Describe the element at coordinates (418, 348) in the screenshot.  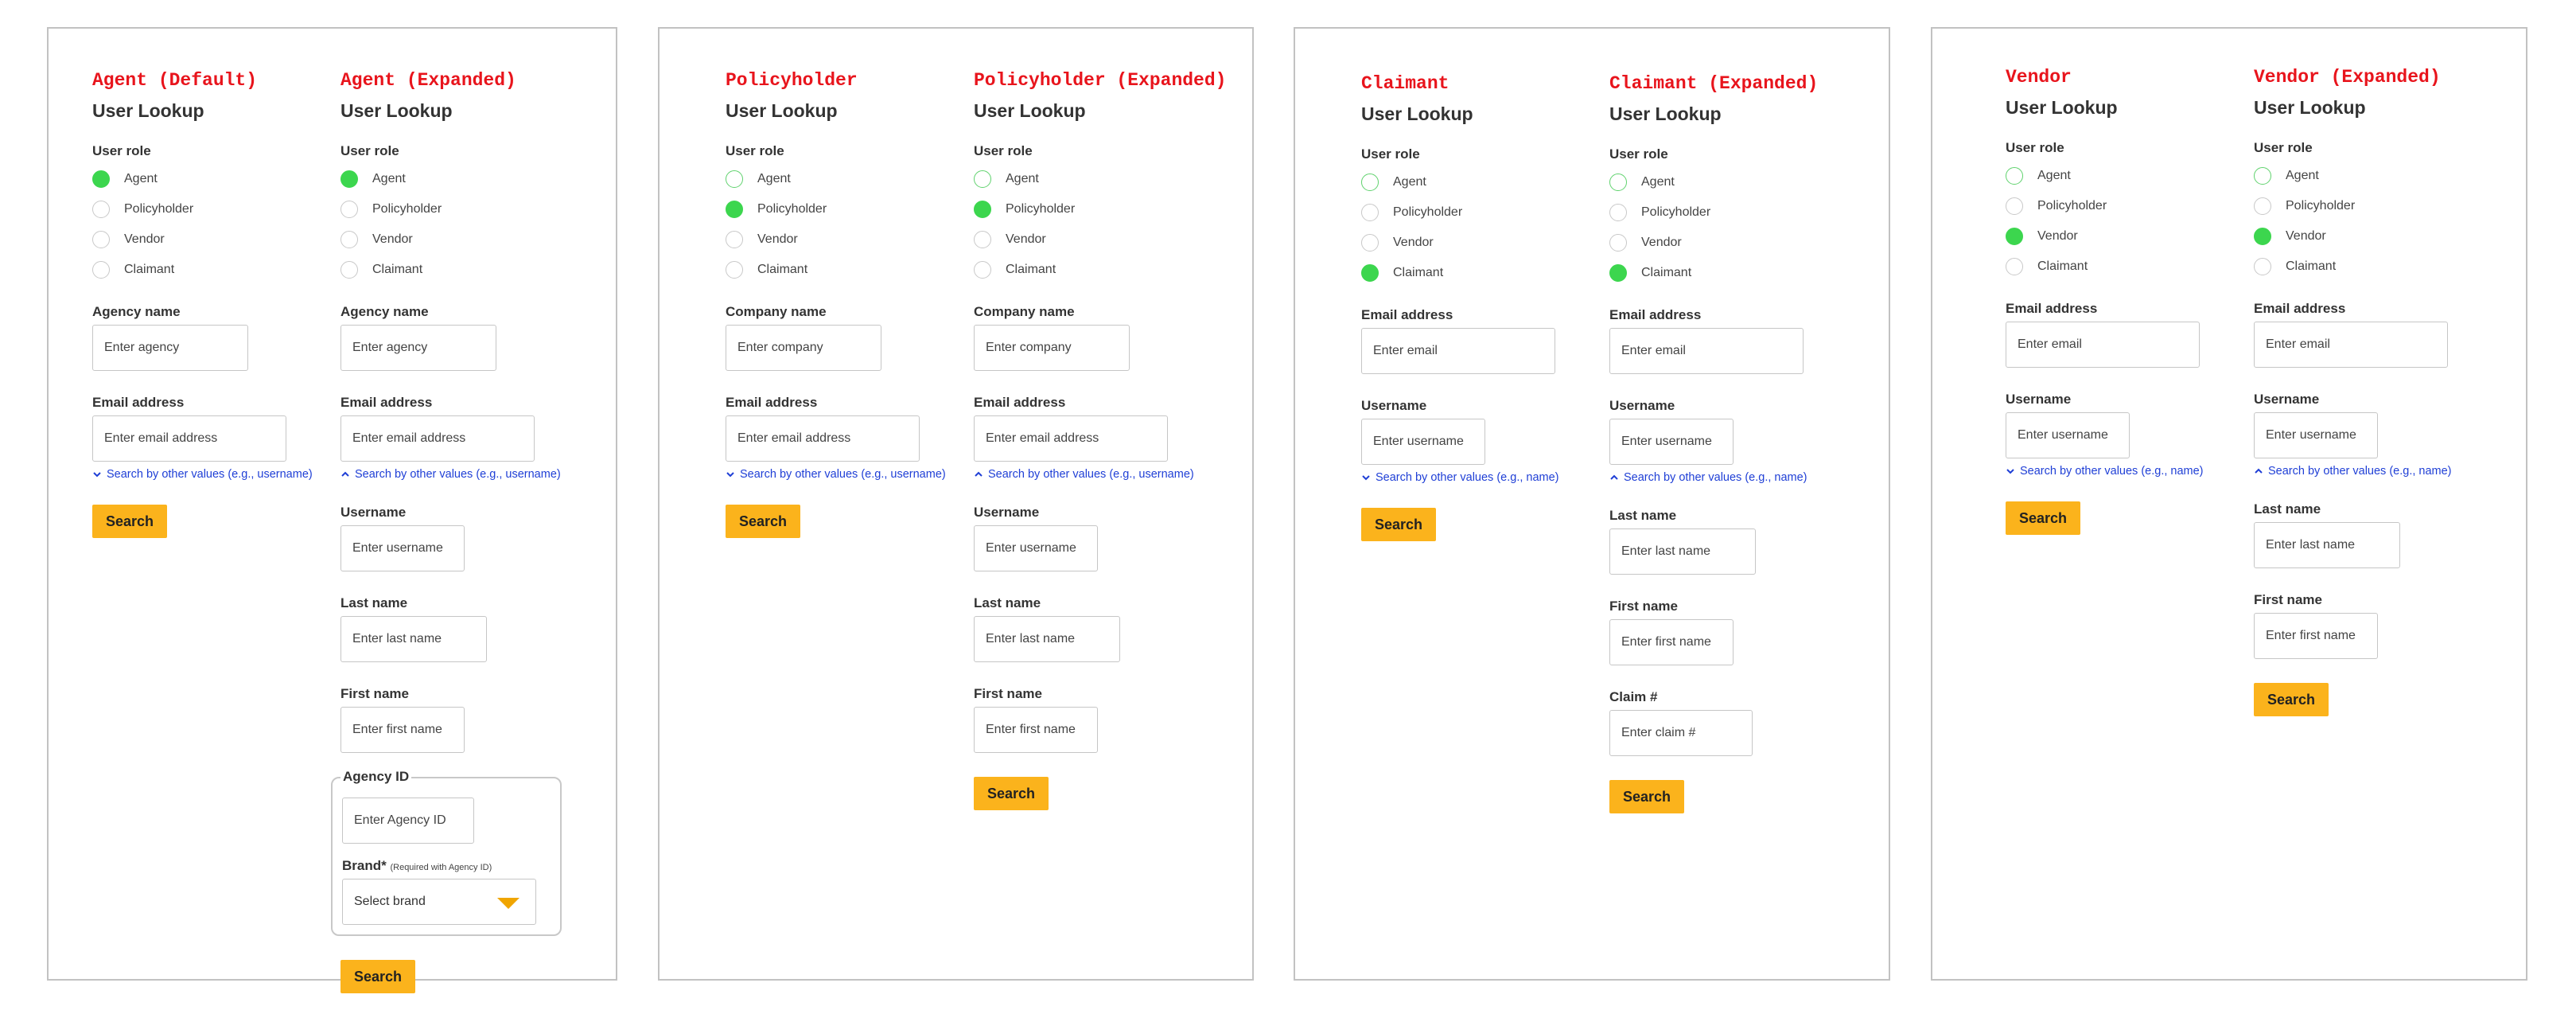
I see `agency-name-input` at that location.